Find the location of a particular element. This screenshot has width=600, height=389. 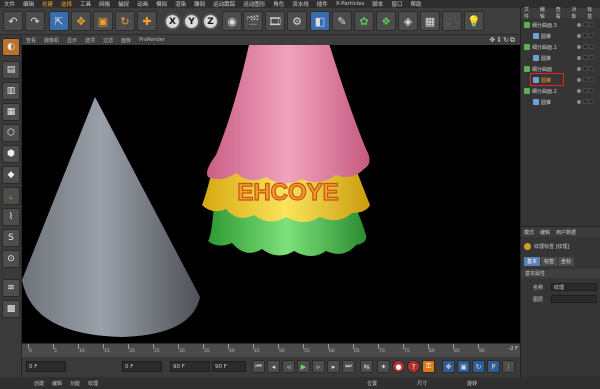

motion-record-icon: ✦ is located at coordinates (383, 366).